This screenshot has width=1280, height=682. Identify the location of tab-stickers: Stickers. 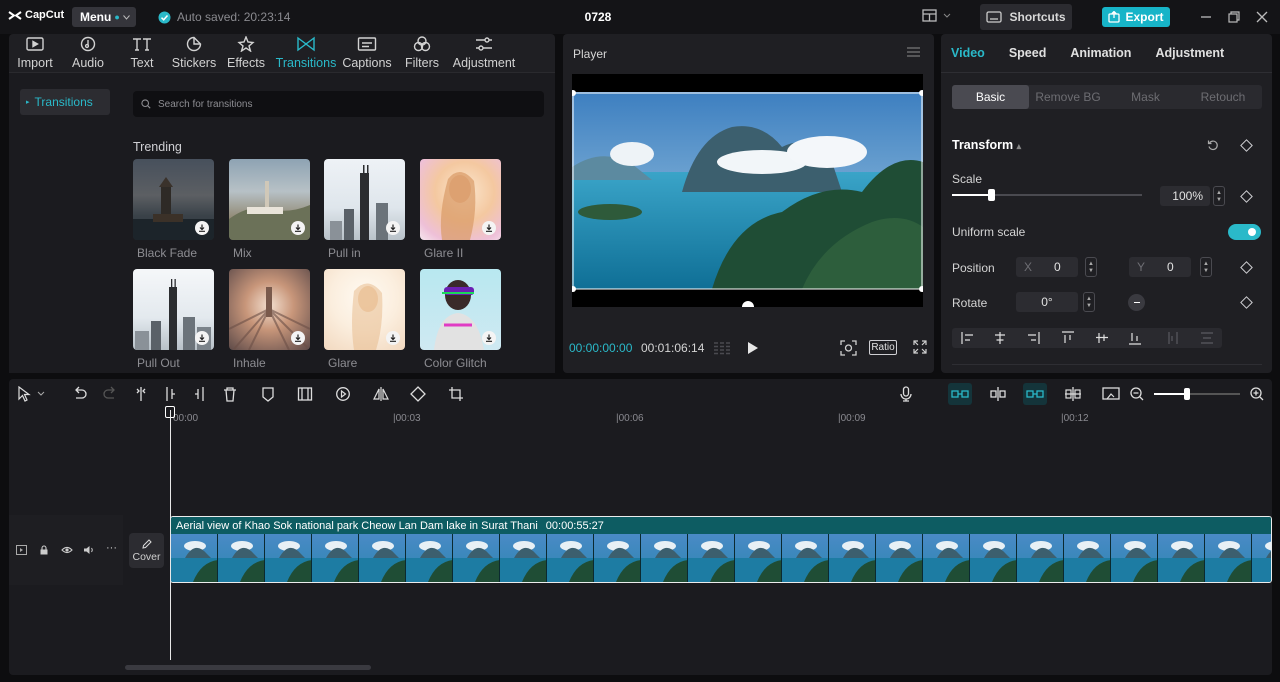
(194, 53).